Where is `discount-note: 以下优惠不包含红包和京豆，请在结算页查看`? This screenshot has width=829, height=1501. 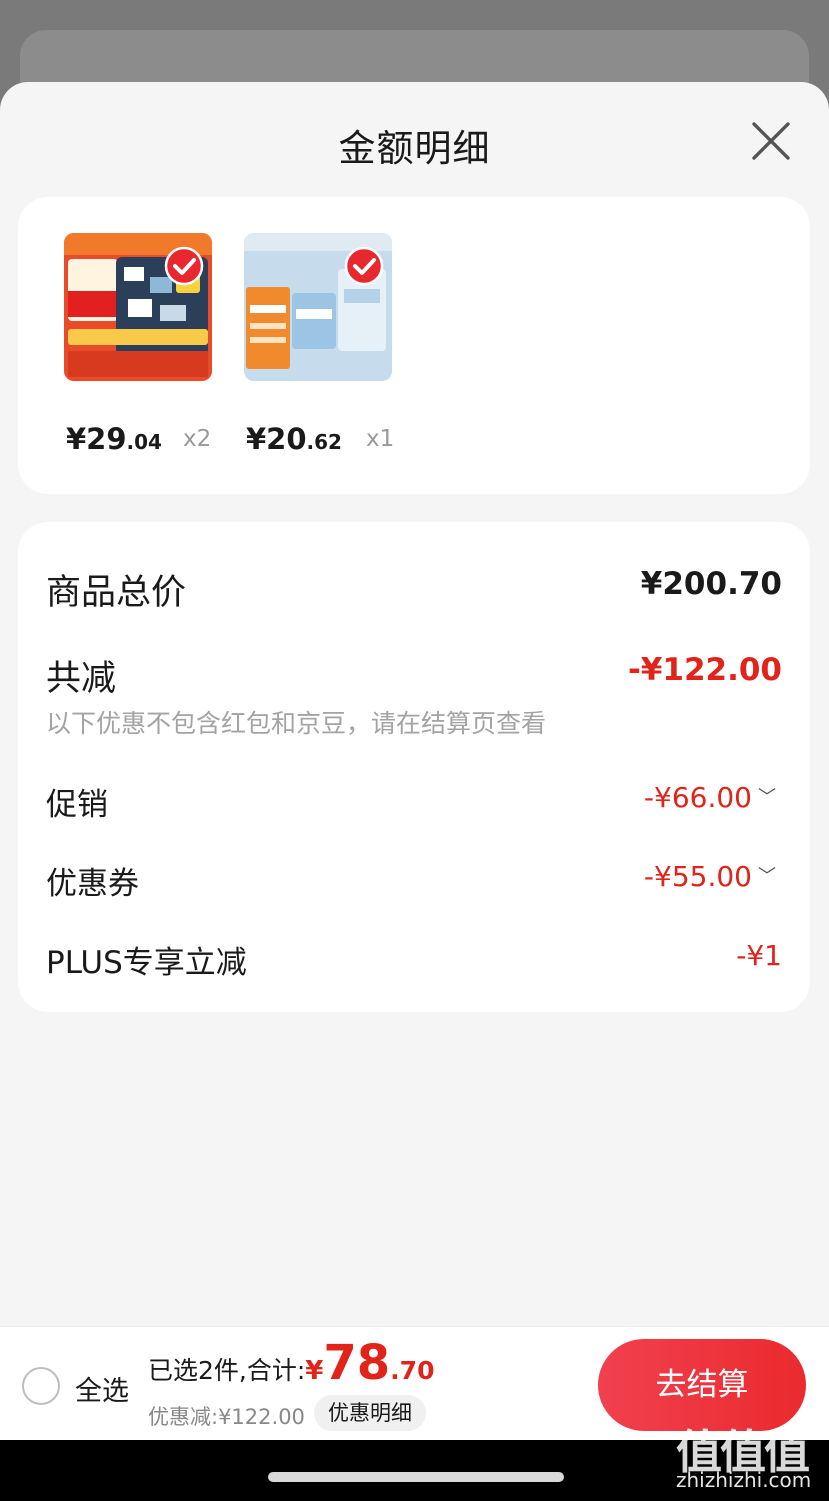 discount-note: 以下优惠不包含红包和京豆，请在结算页查看 is located at coordinates (296, 723).